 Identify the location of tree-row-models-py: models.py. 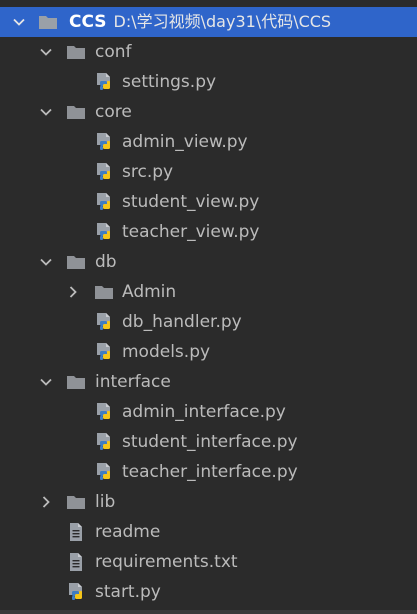
(208, 352).